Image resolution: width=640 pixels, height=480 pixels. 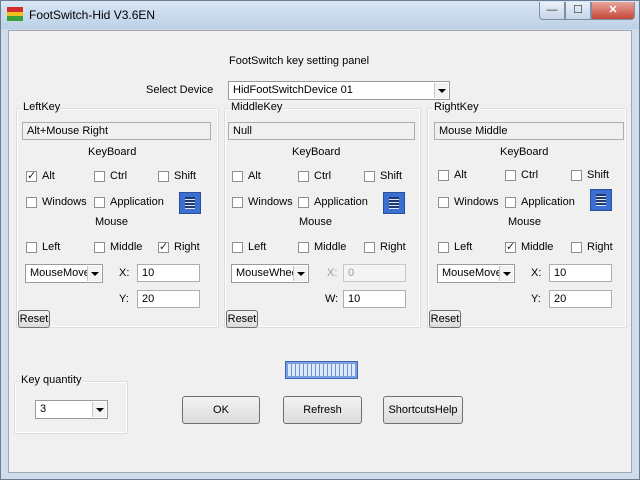 I want to click on rightkey-keyboard-icon-button, so click(x=601, y=200).